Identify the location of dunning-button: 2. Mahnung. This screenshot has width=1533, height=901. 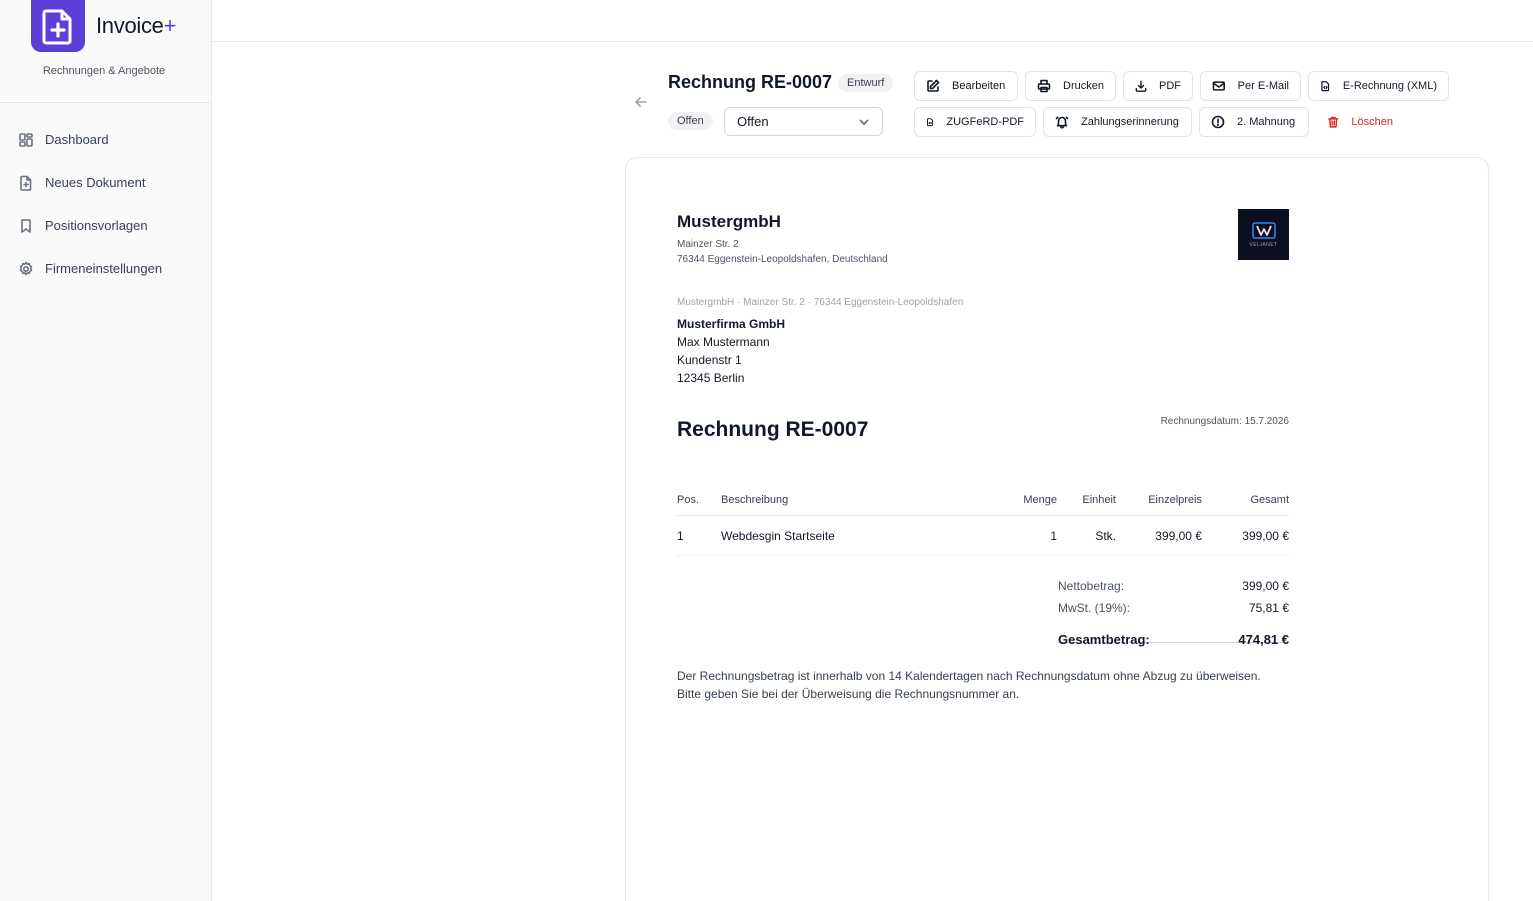
(1254, 122).